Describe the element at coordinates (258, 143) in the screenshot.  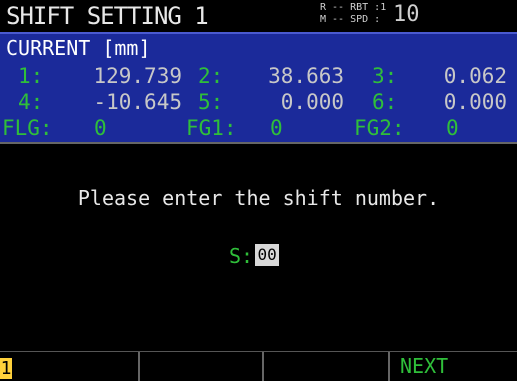
I see `panel-divider` at that location.